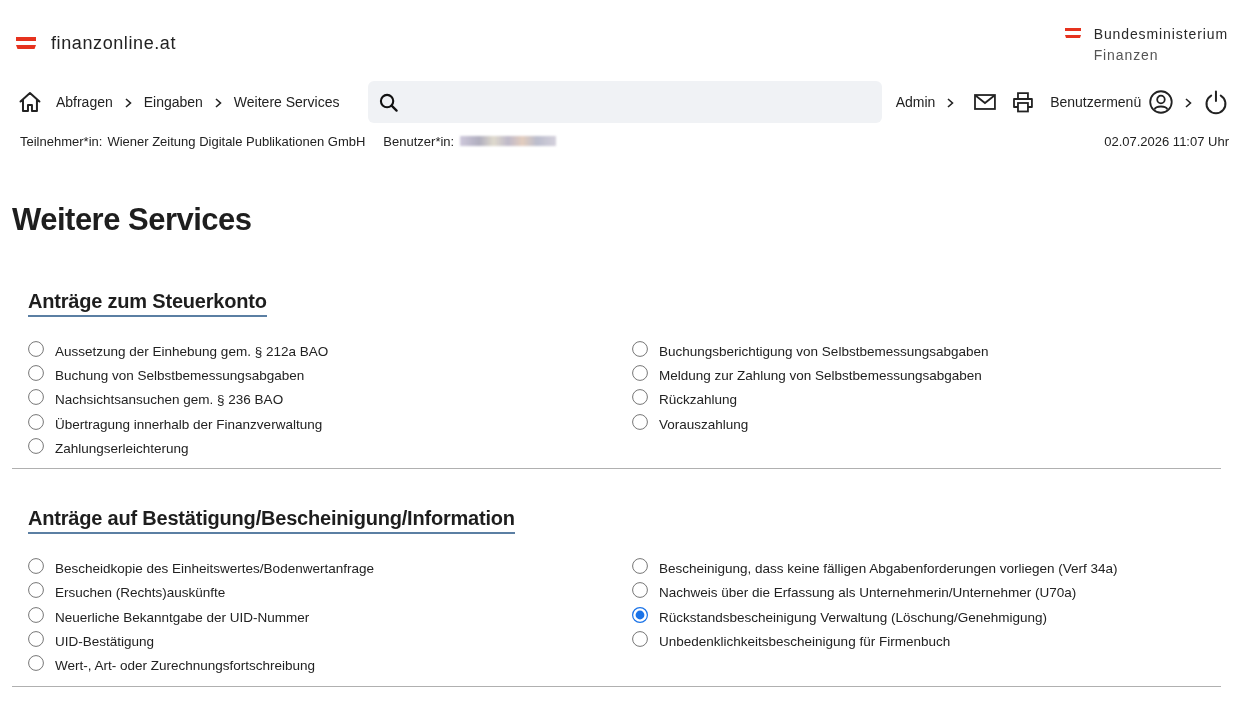 The width and height of the screenshot is (1256, 702). Describe the element at coordinates (192, 351) in the screenshot. I see `radio-label: Aussetzung der Einhebung gem. § 212a BAO` at that location.